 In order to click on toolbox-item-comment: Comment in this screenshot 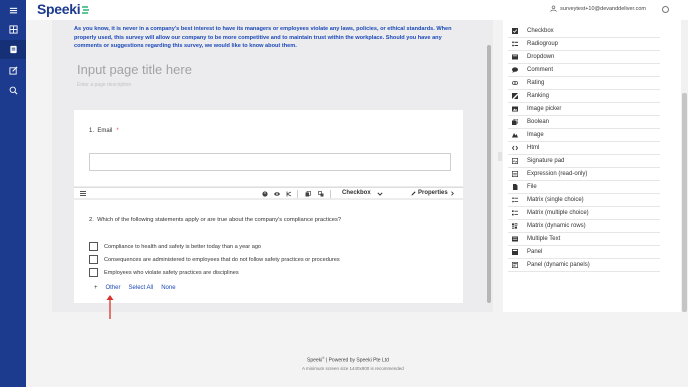, I will do `click(584, 70)`.